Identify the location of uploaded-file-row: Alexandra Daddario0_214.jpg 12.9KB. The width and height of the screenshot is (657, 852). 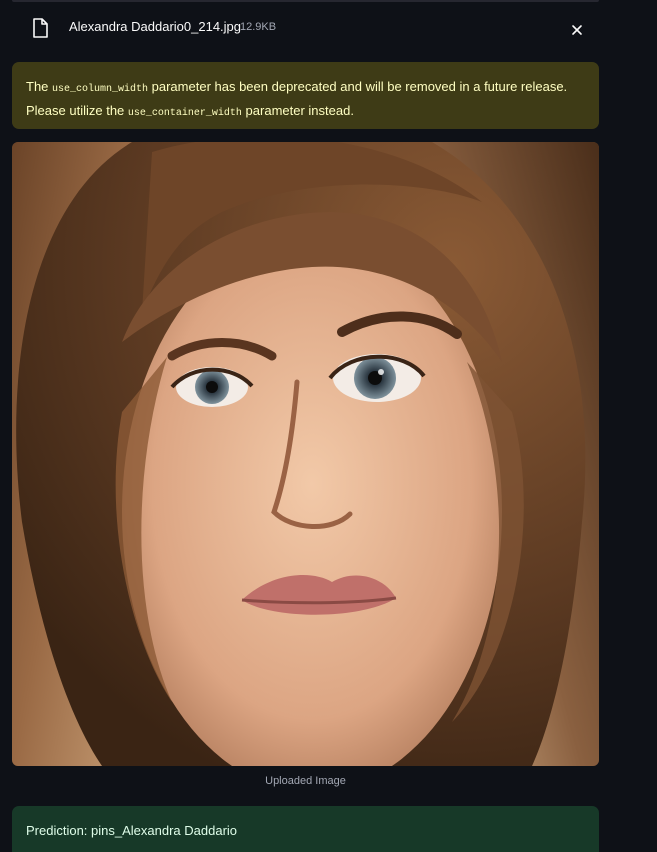
(305, 30).